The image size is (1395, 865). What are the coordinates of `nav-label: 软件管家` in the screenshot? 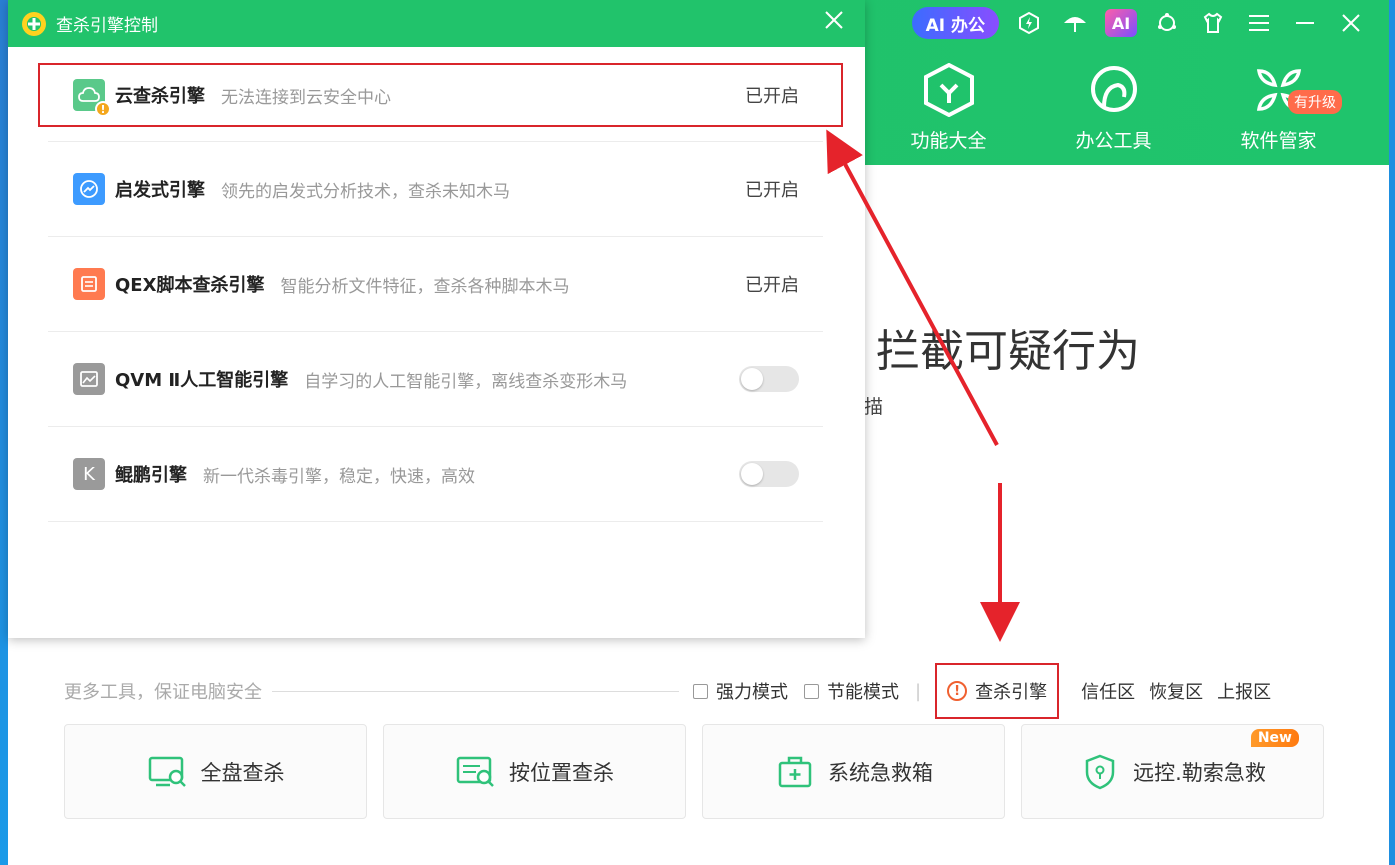 It's located at (1278, 141).